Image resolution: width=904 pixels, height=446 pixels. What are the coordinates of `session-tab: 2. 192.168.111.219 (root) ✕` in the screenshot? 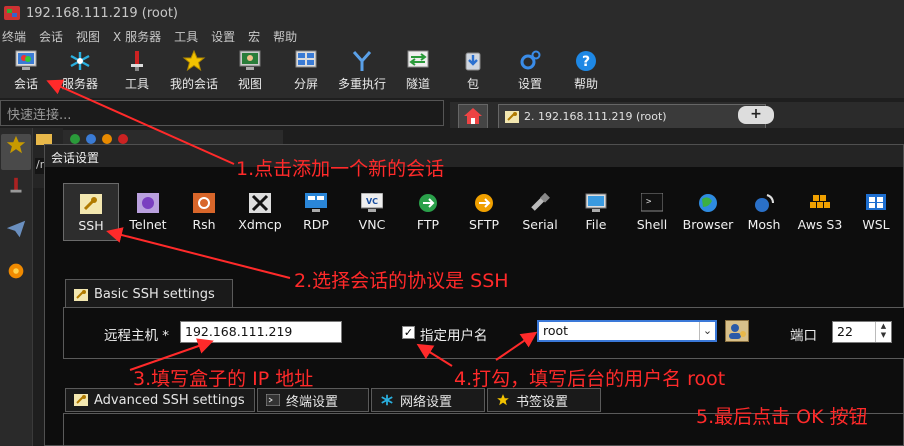 It's located at (632, 116).